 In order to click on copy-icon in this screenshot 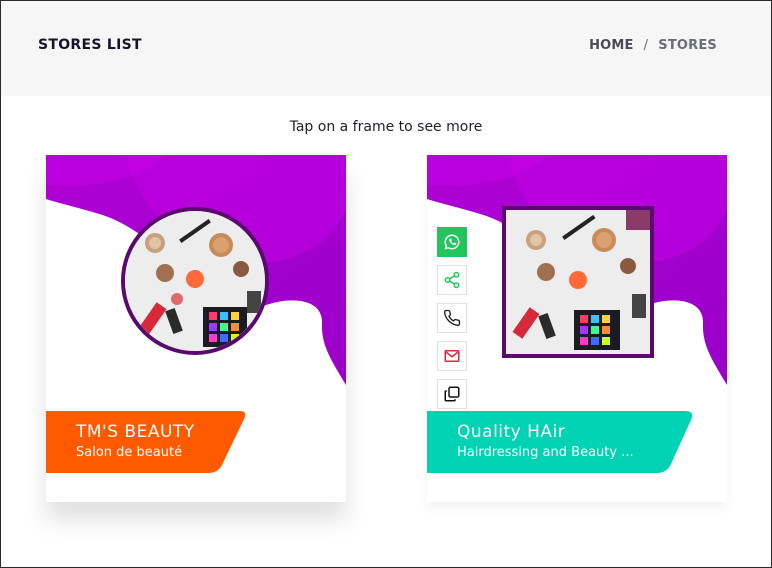, I will do `click(452, 394)`.